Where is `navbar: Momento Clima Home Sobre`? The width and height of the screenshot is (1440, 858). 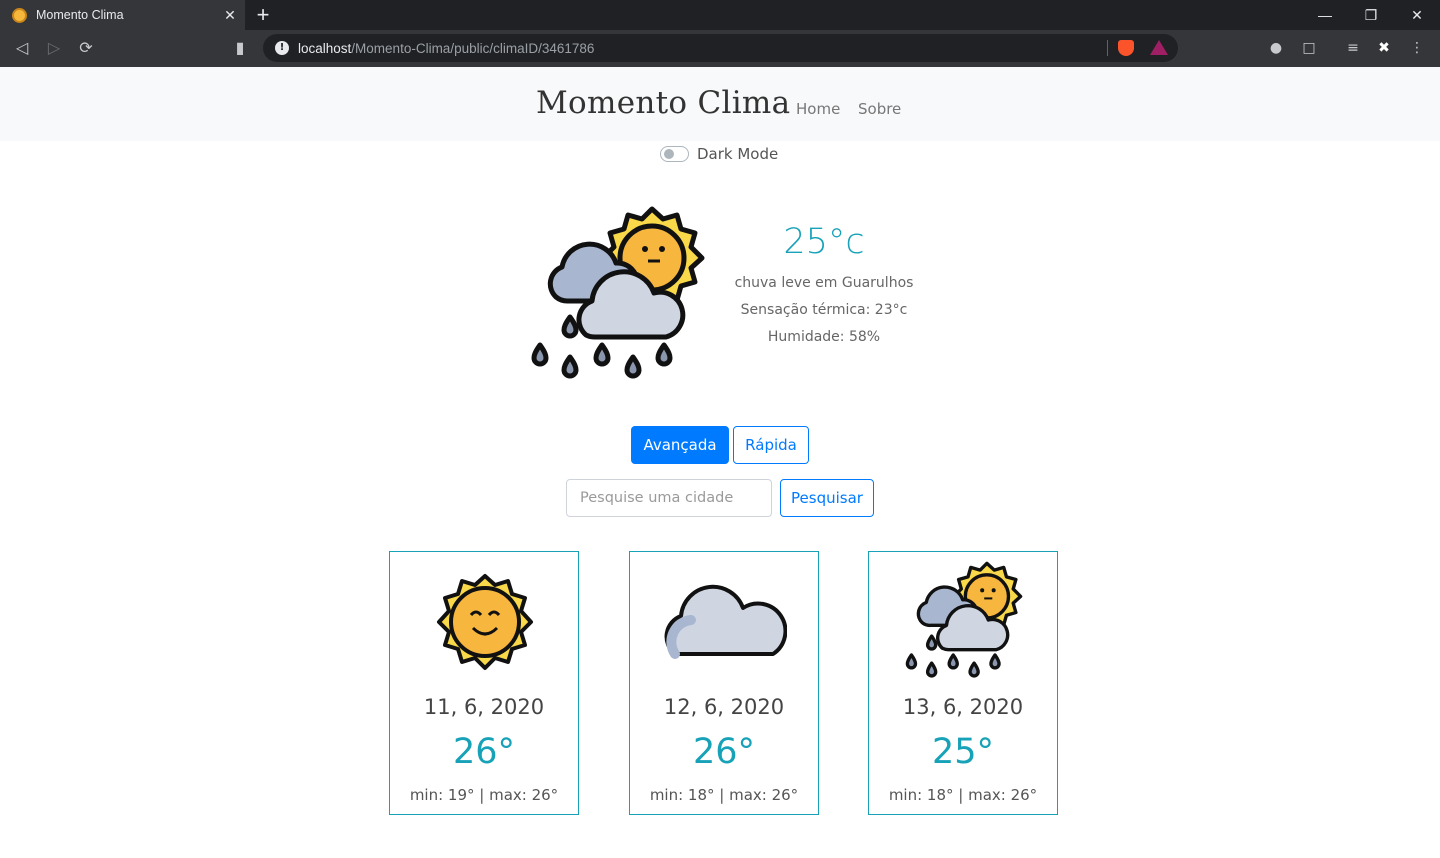 navbar: Momento Clima Home Sobre is located at coordinates (720, 104).